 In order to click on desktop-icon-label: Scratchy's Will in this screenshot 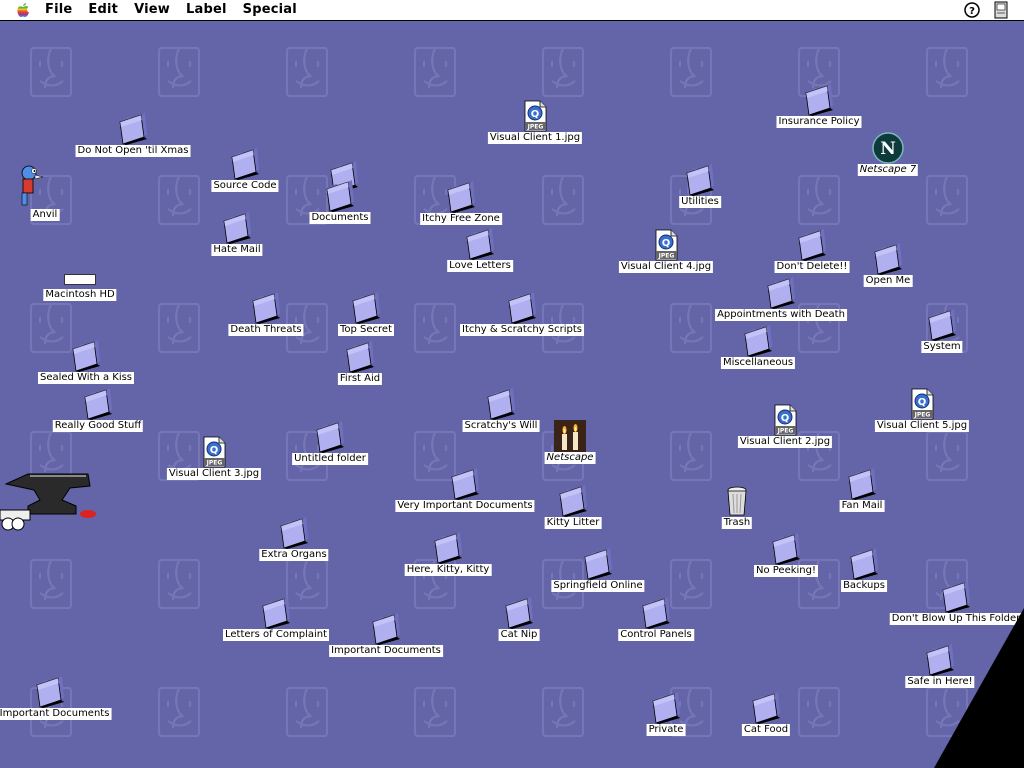, I will do `click(501, 426)`.